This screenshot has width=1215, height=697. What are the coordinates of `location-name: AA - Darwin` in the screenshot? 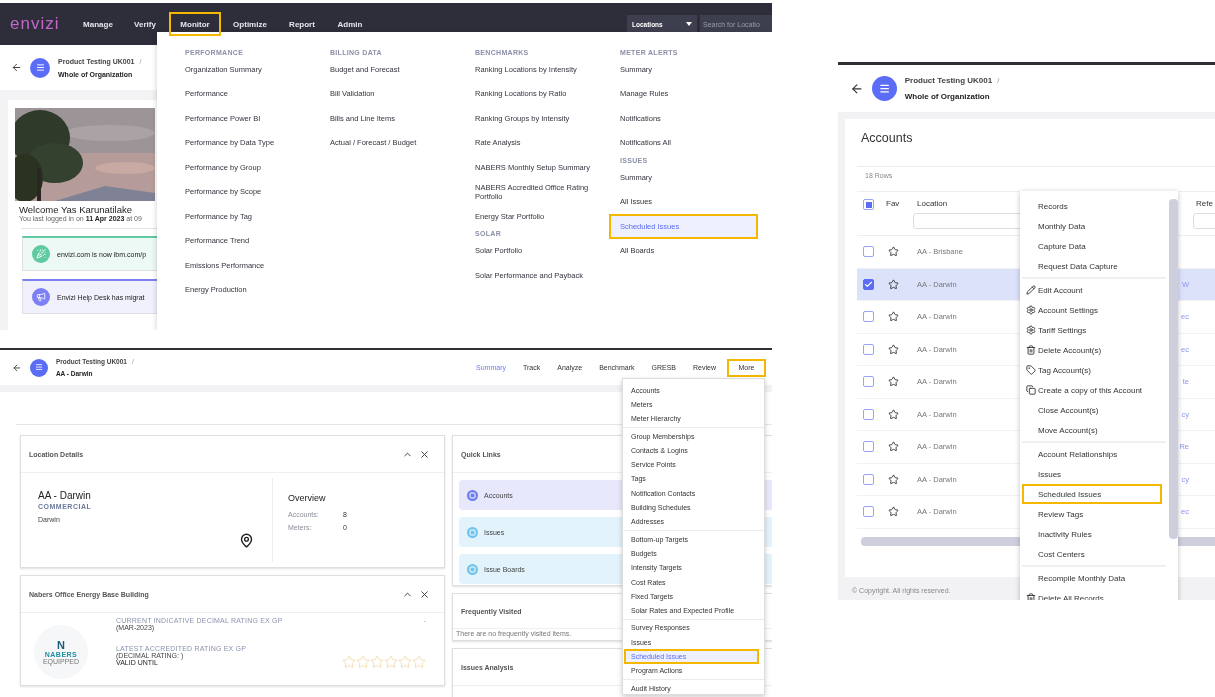 It's located at (65, 495).